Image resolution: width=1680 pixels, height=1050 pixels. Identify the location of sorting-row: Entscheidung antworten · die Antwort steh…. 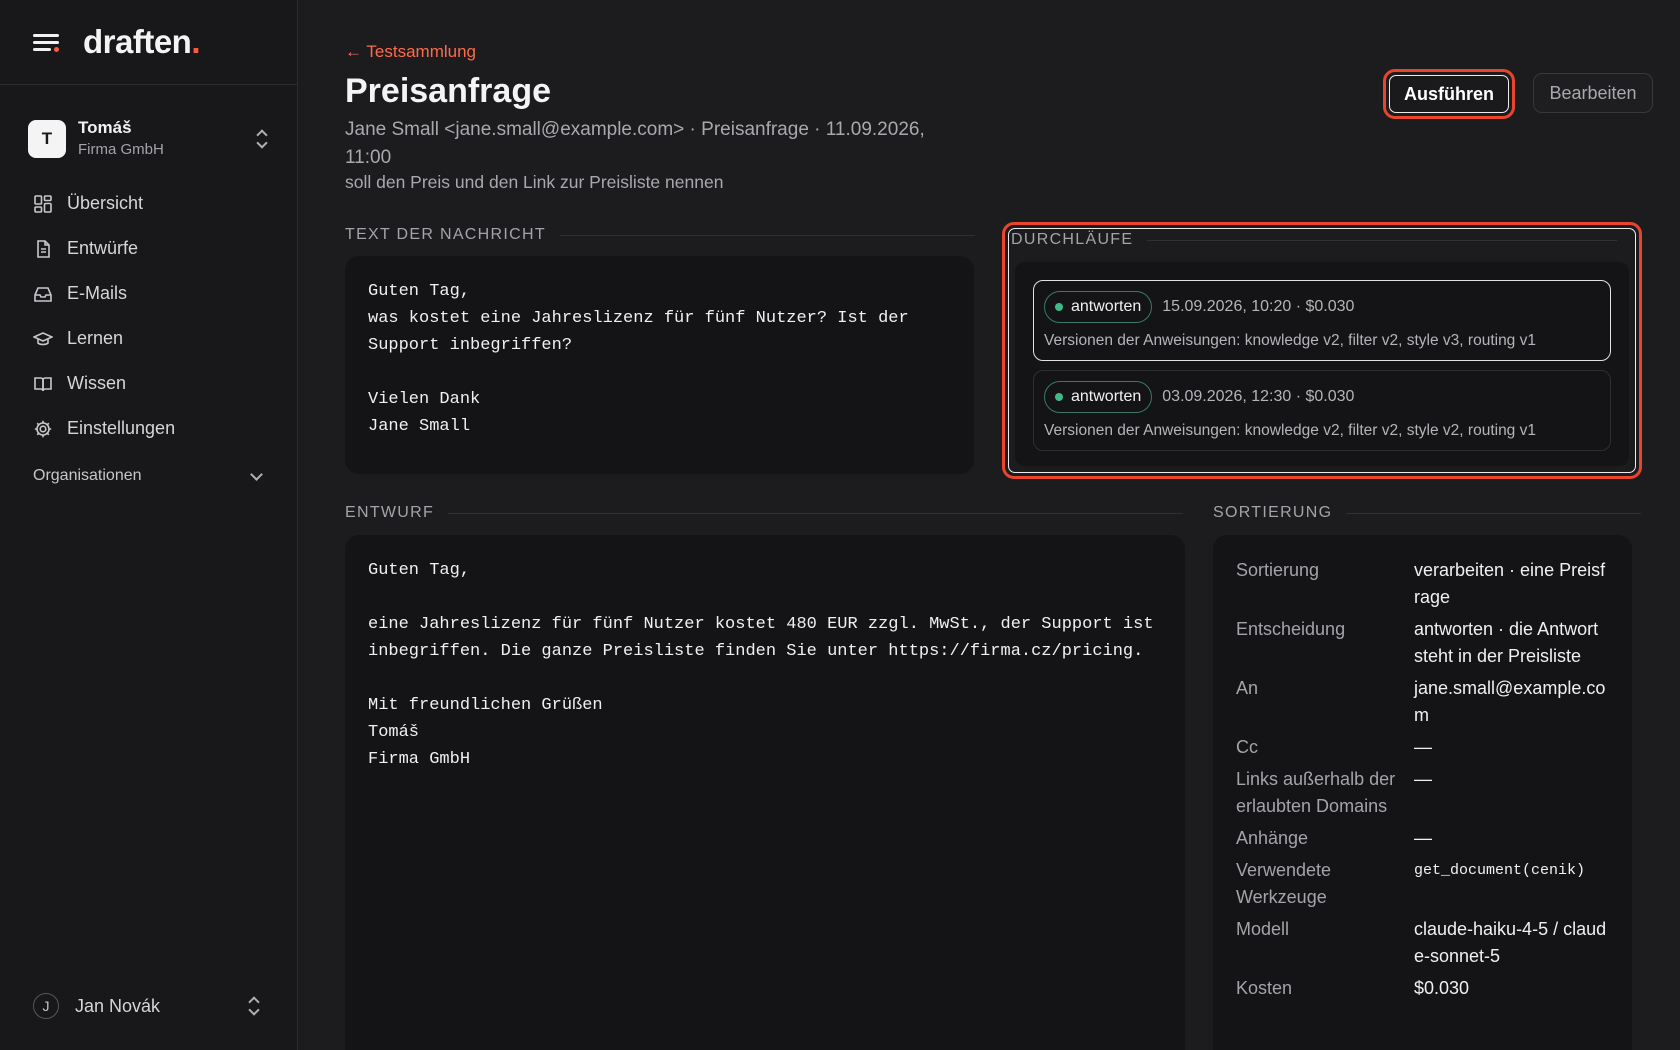
(1422, 643).